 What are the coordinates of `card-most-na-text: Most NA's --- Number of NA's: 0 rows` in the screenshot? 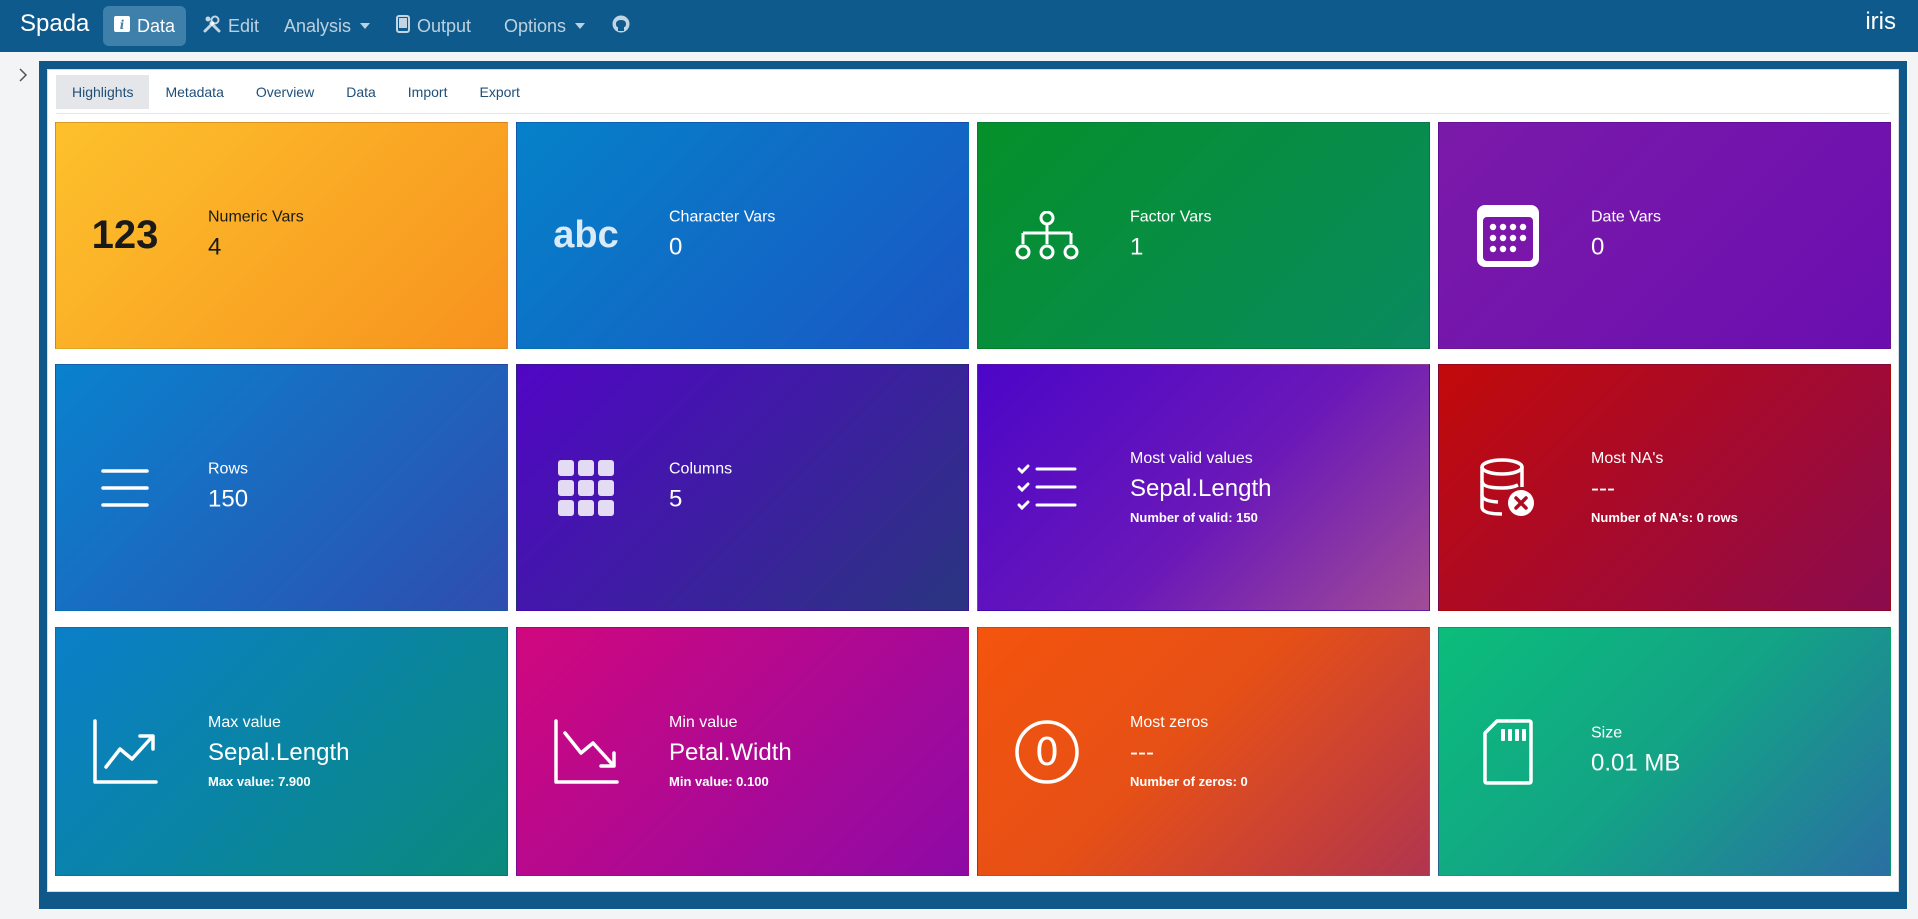 It's located at (1664, 488).